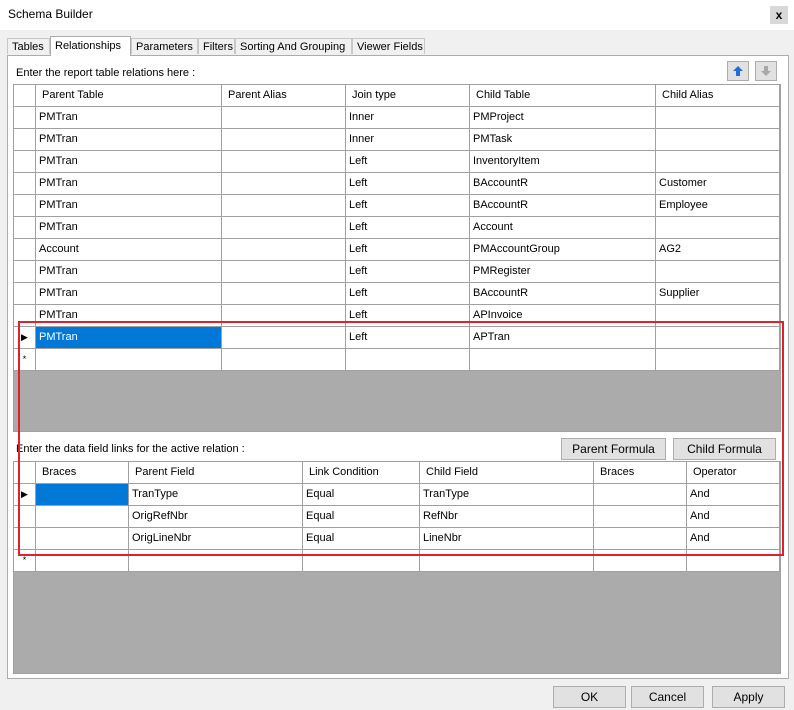  I want to click on relation-cell: APInvoice, so click(563, 316).